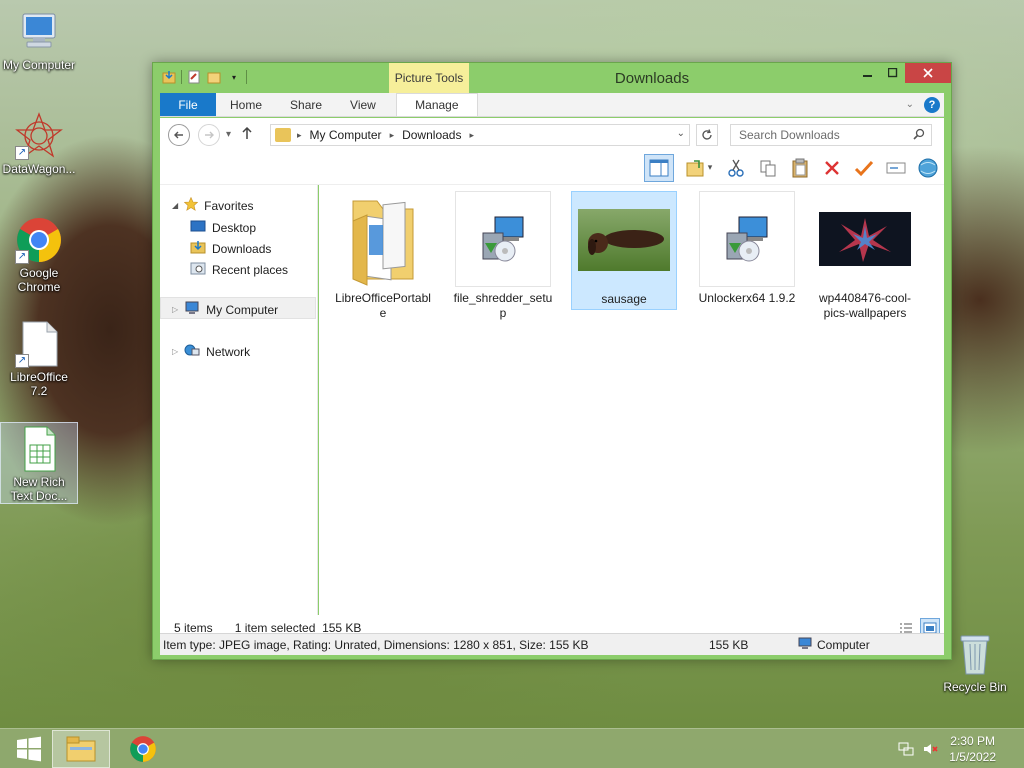 The width and height of the screenshot is (1024, 768). What do you see at coordinates (242, 248) in the screenshot?
I see `nav-downloads-label: Downloads` at bounding box center [242, 248].